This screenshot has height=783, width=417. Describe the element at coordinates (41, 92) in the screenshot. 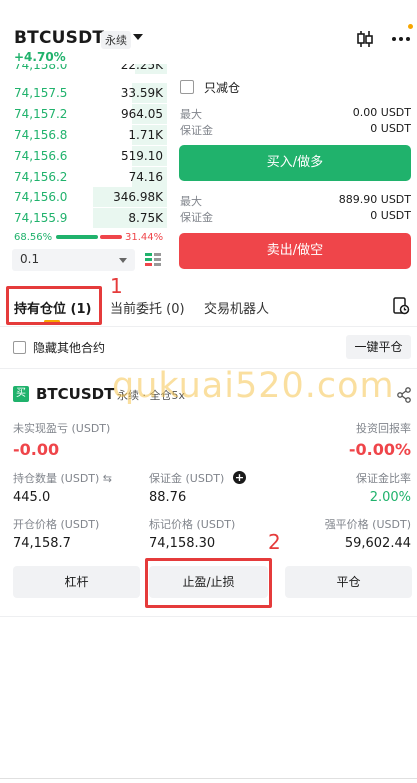

I see `orderbook-price: 74,157.5` at that location.